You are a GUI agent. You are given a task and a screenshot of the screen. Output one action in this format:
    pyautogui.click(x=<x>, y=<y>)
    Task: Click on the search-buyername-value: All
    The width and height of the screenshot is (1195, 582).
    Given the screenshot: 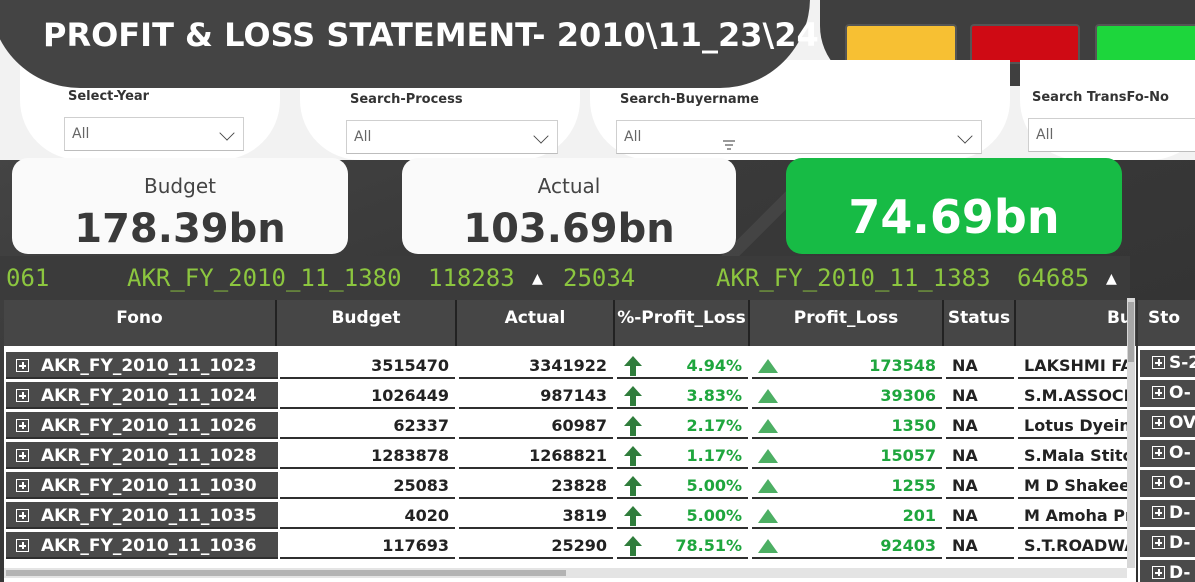 What is the action you would take?
    pyautogui.click(x=633, y=137)
    